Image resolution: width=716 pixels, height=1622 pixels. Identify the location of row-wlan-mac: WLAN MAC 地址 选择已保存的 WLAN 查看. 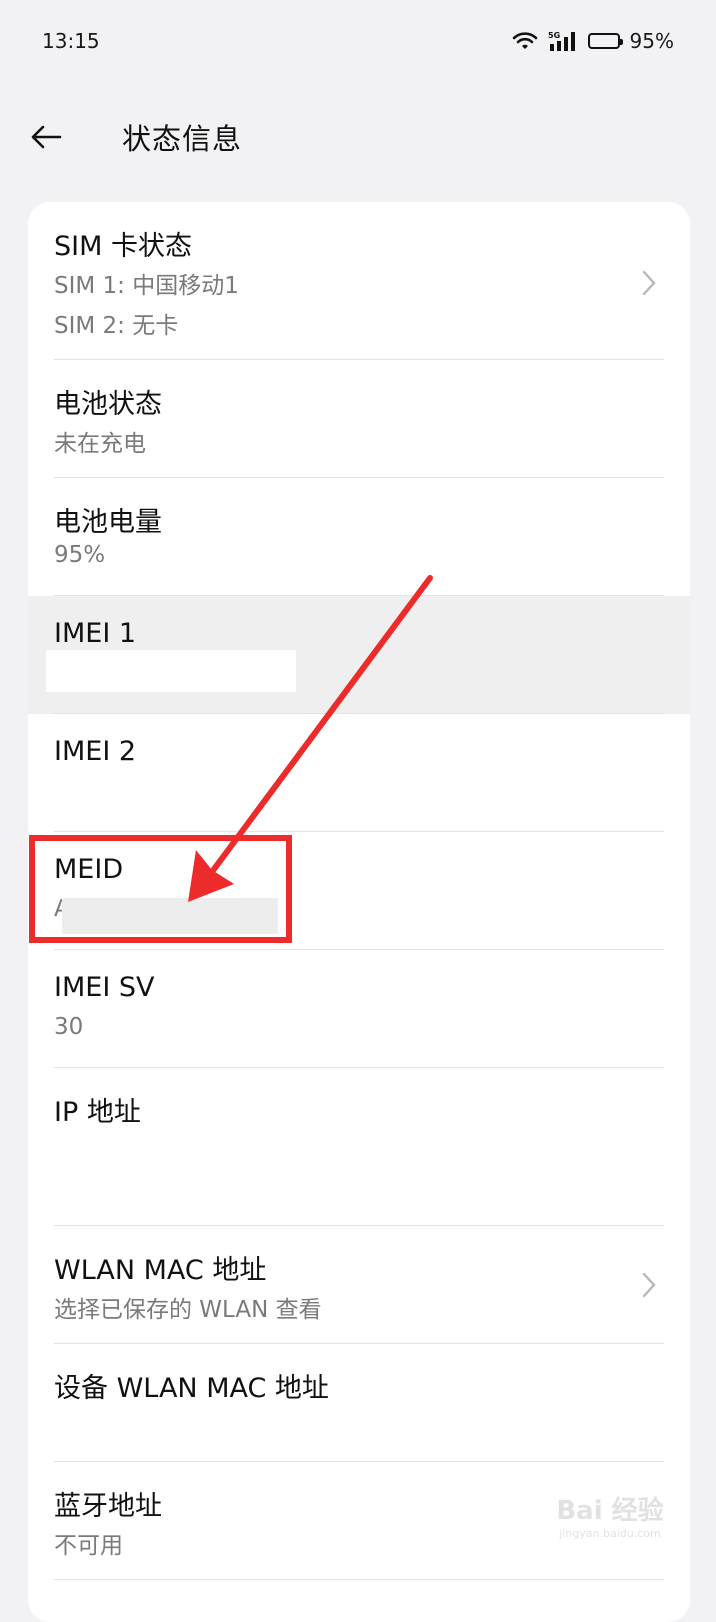
(359, 1285).